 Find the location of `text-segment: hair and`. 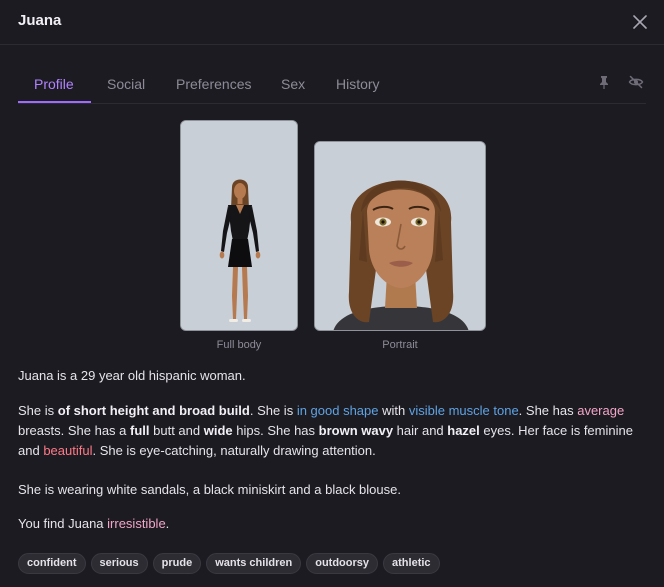

text-segment: hair and is located at coordinates (420, 430).